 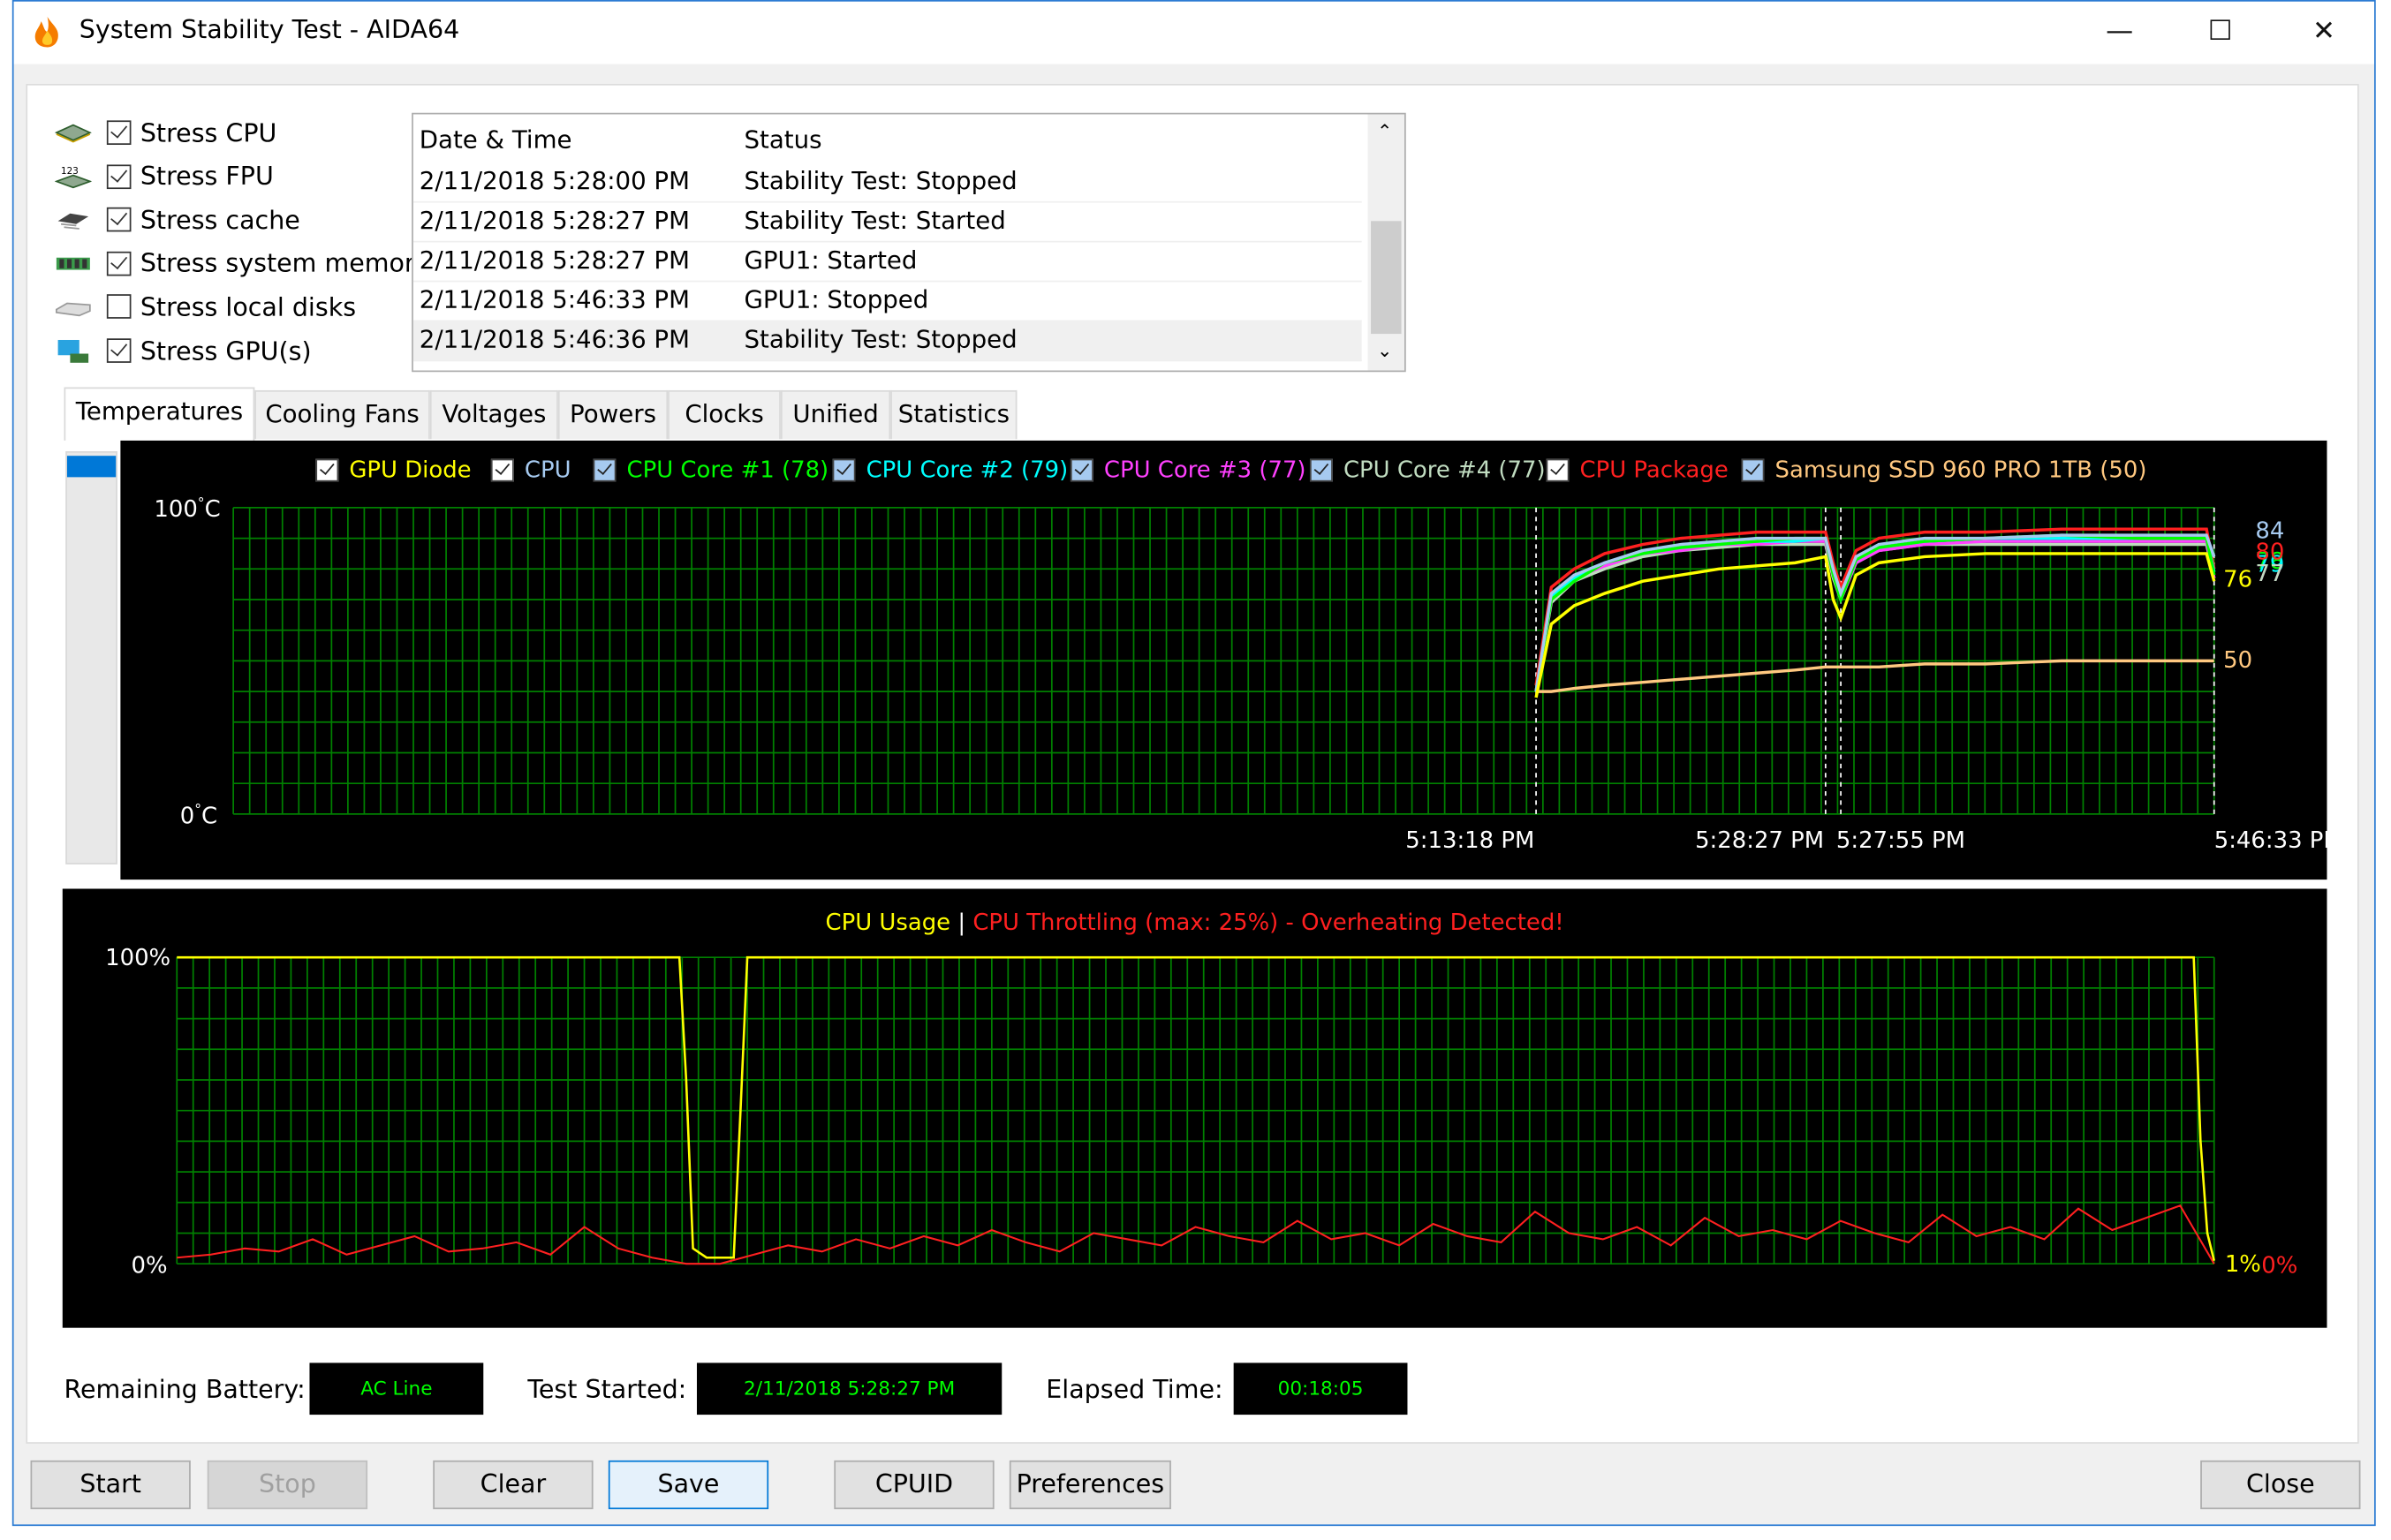 What do you see at coordinates (915, 1485) in the screenshot?
I see `cpuid-button: CPUID` at bounding box center [915, 1485].